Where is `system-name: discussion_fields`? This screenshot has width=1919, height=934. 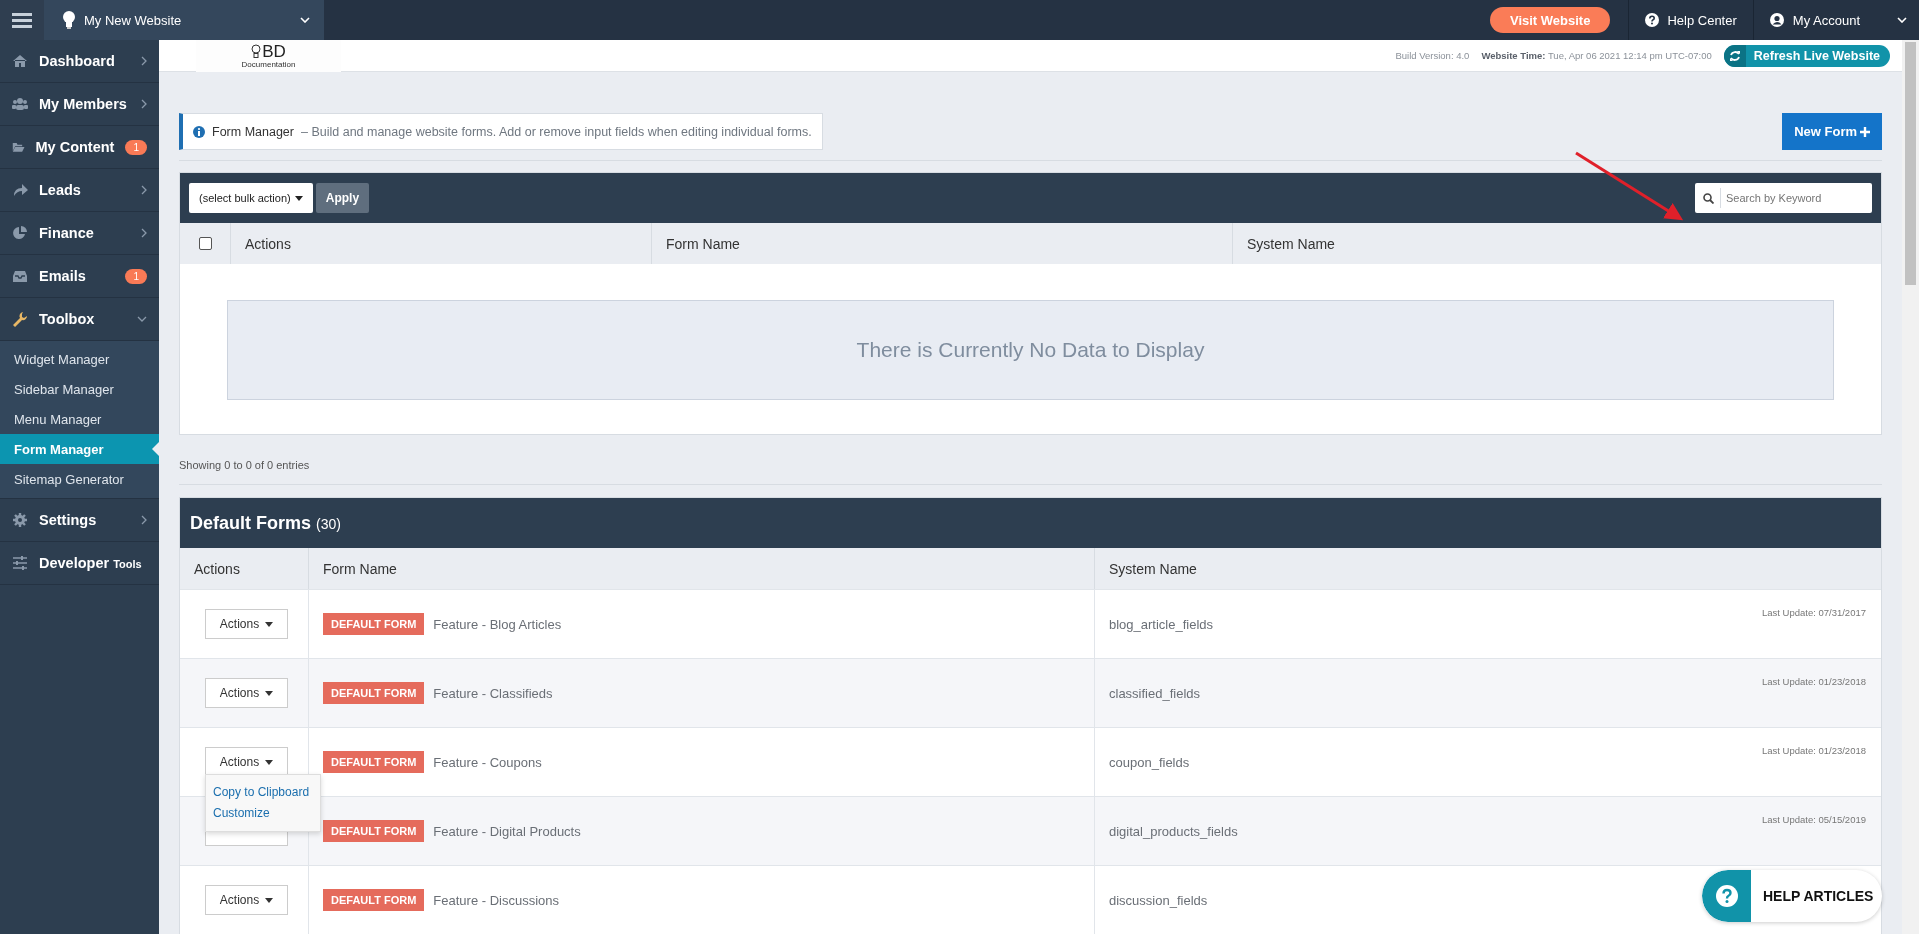
system-name: discussion_fields is located at coordinates (1158, 900).